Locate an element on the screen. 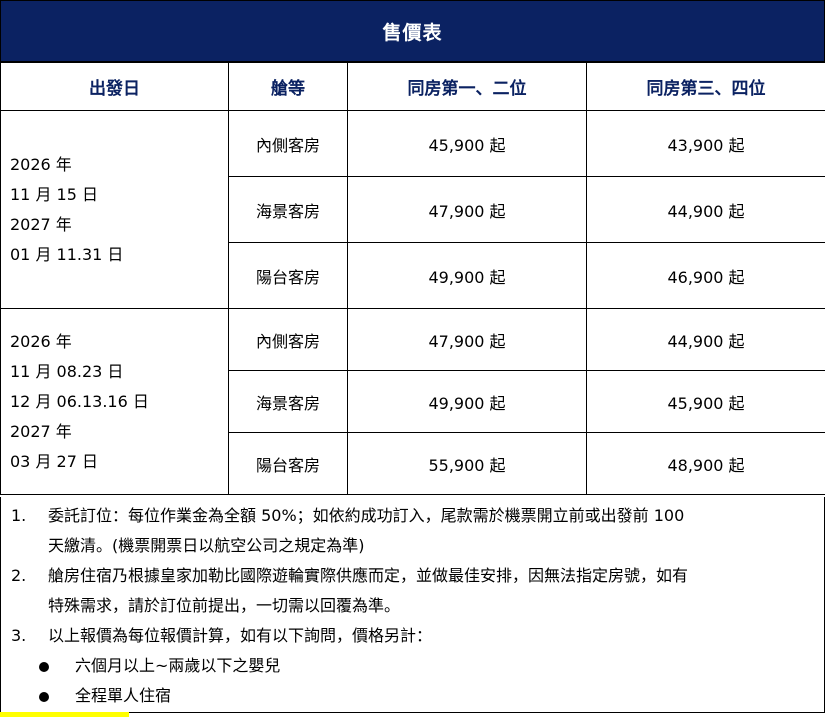  highlight-mark is located at coordinates (64, 714).